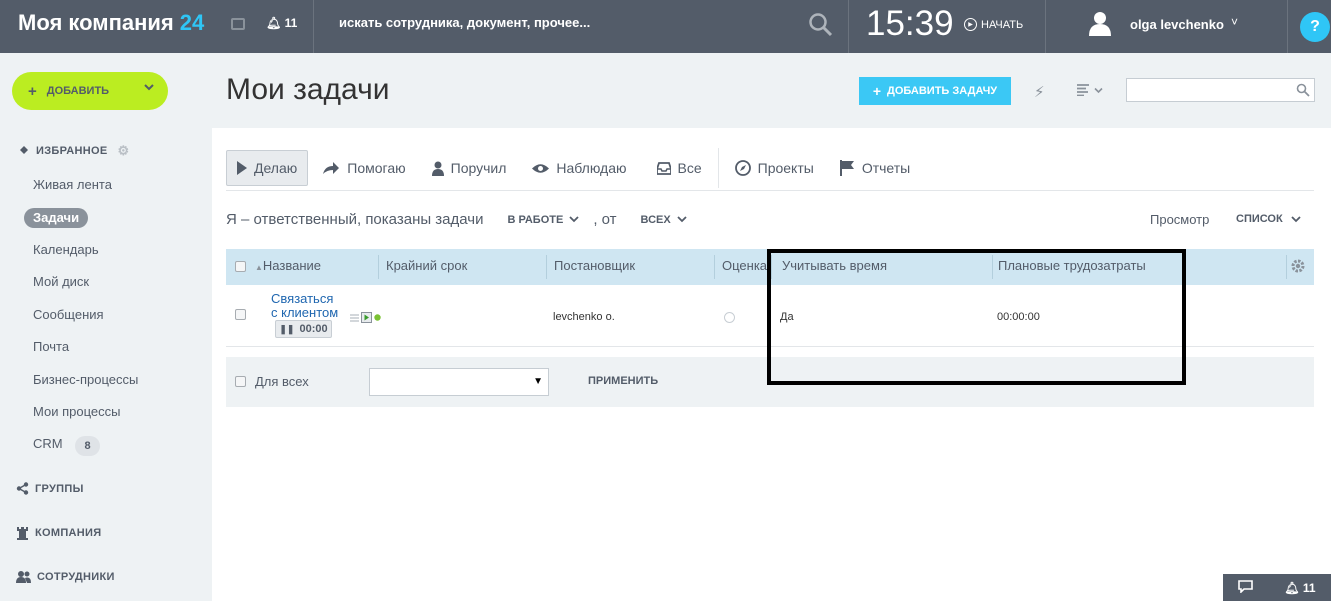  What do you see at coordinates (76, 411) in the screenshot?
I see `sidebar-item-my-processes: Мои процессы` at bounding box center [76, 411].